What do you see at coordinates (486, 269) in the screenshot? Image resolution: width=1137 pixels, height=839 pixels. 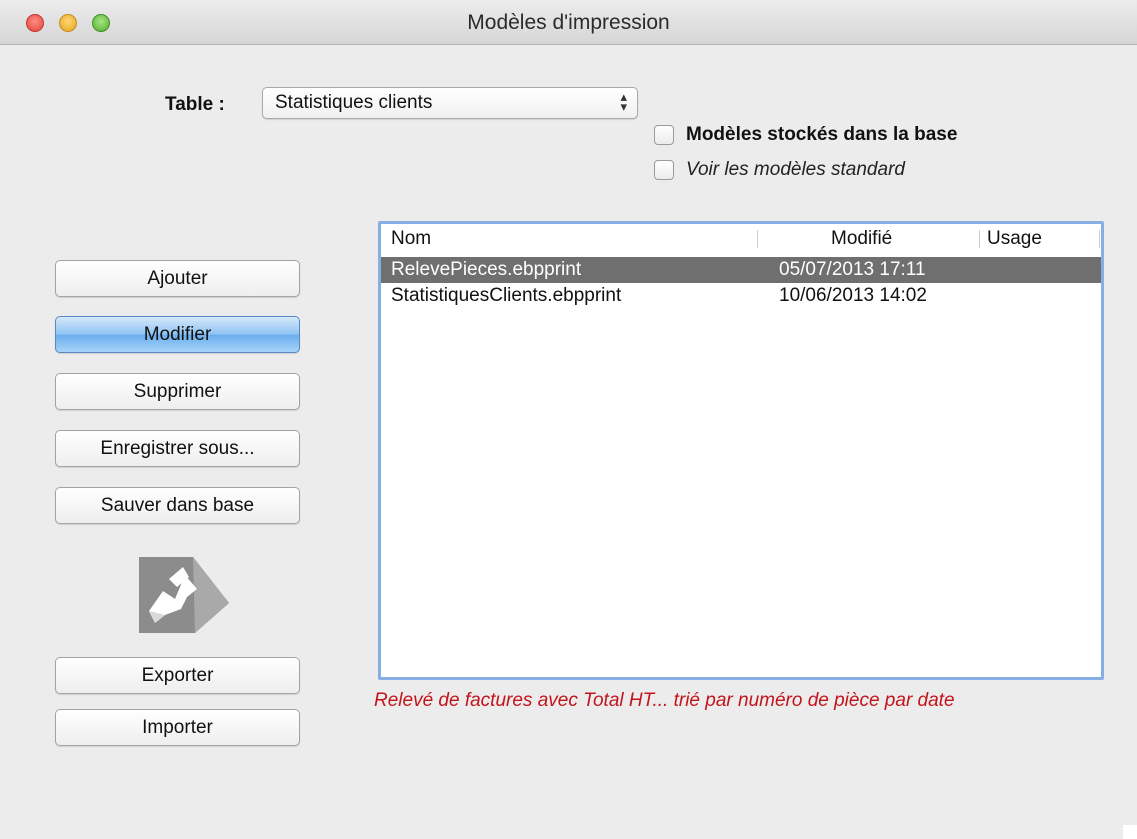 I see `row-name: RelevePieces.ebpprint` at bounding box center [486, 269].